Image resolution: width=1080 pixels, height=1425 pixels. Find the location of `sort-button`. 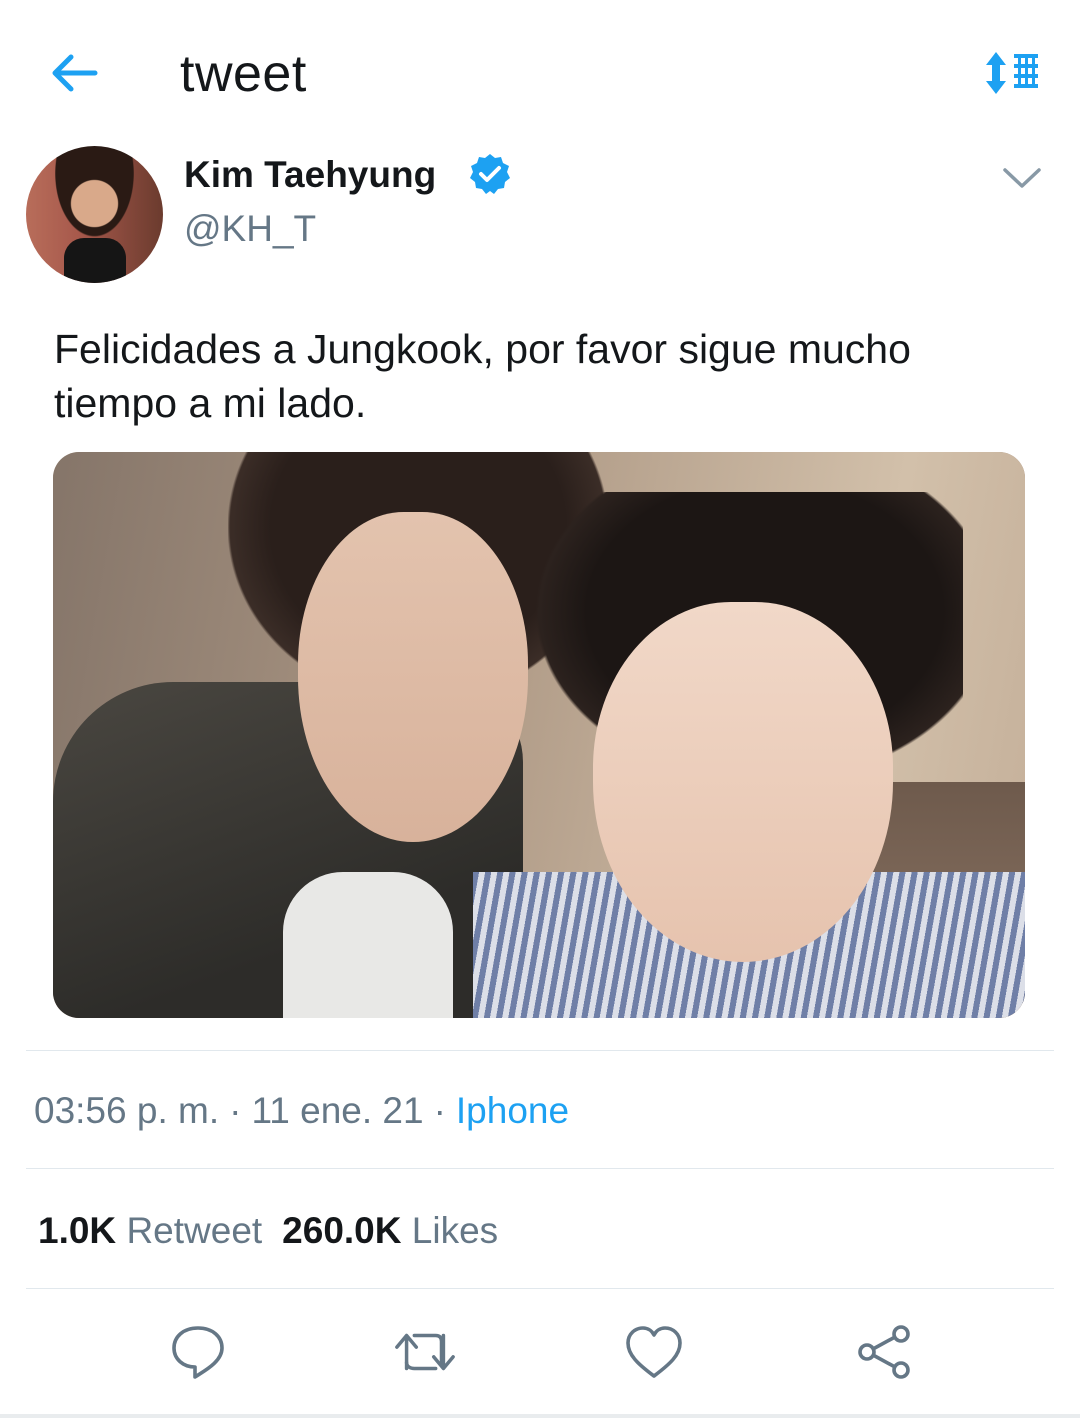

sort-button is located at coordinates (1011, 73).